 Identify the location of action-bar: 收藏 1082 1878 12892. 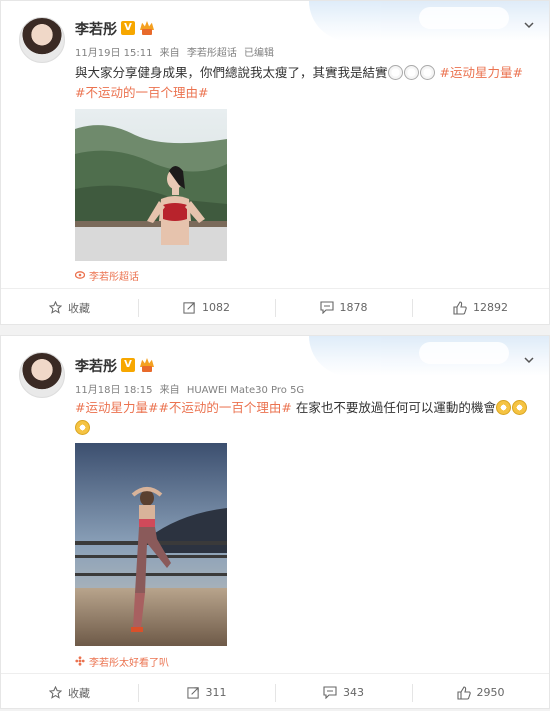
(275, 307).